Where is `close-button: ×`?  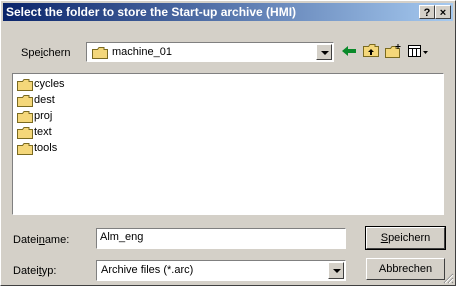
close-button: × is located at coordinates (443, 12).